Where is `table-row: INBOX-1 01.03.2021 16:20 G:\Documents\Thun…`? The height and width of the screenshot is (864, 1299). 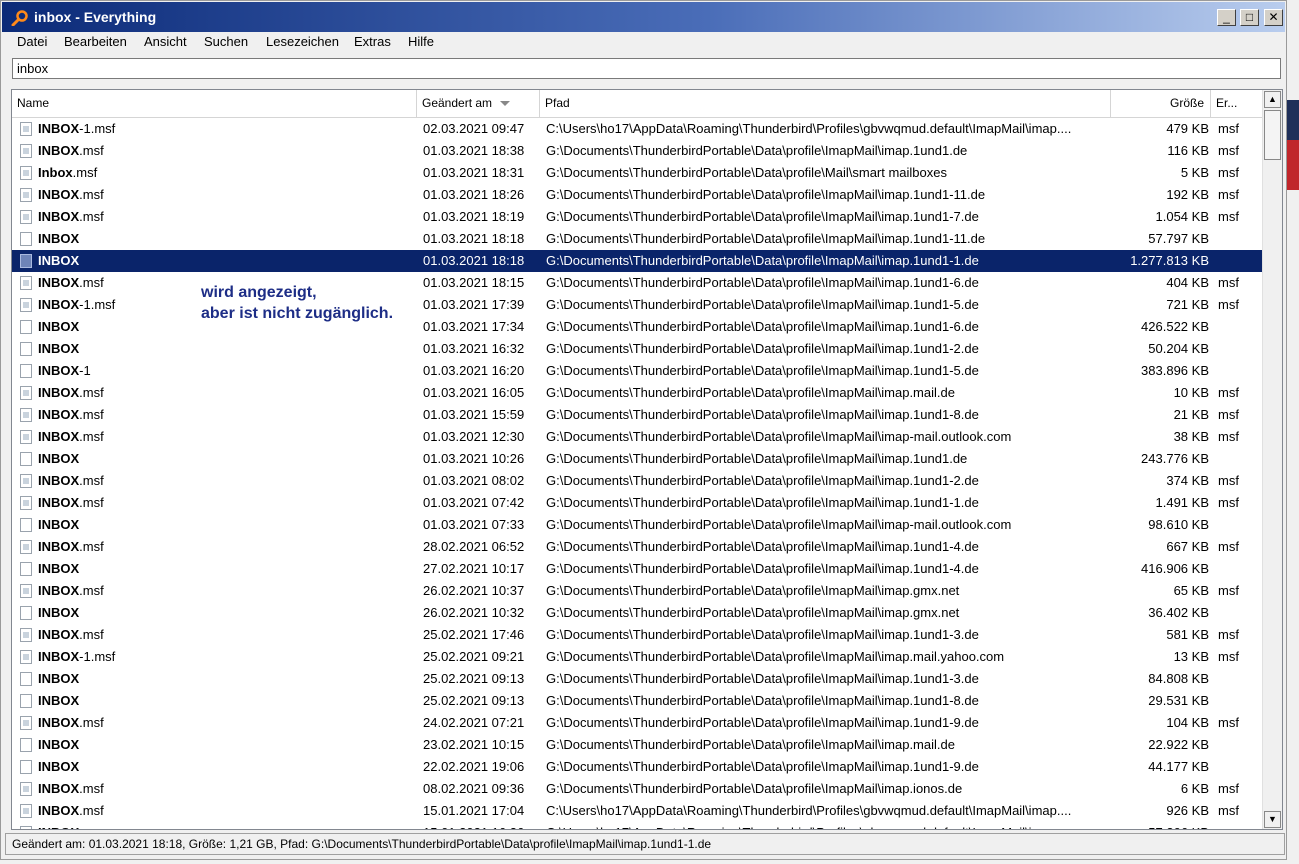
table-row: INBOX-1 01.03.2021 16:20 G:\Documents\Thun… is located at coordinates (638, 371).